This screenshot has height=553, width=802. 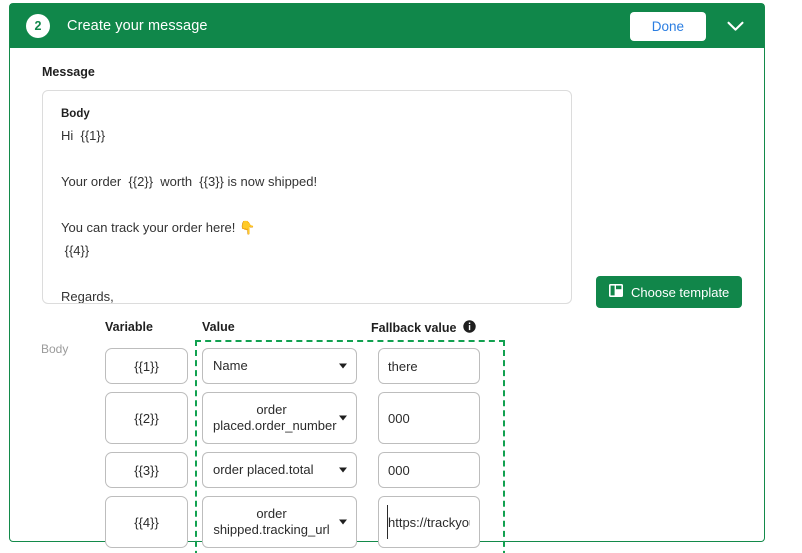 I want to click on column-header-value: Value, so click(x=218, y=327).